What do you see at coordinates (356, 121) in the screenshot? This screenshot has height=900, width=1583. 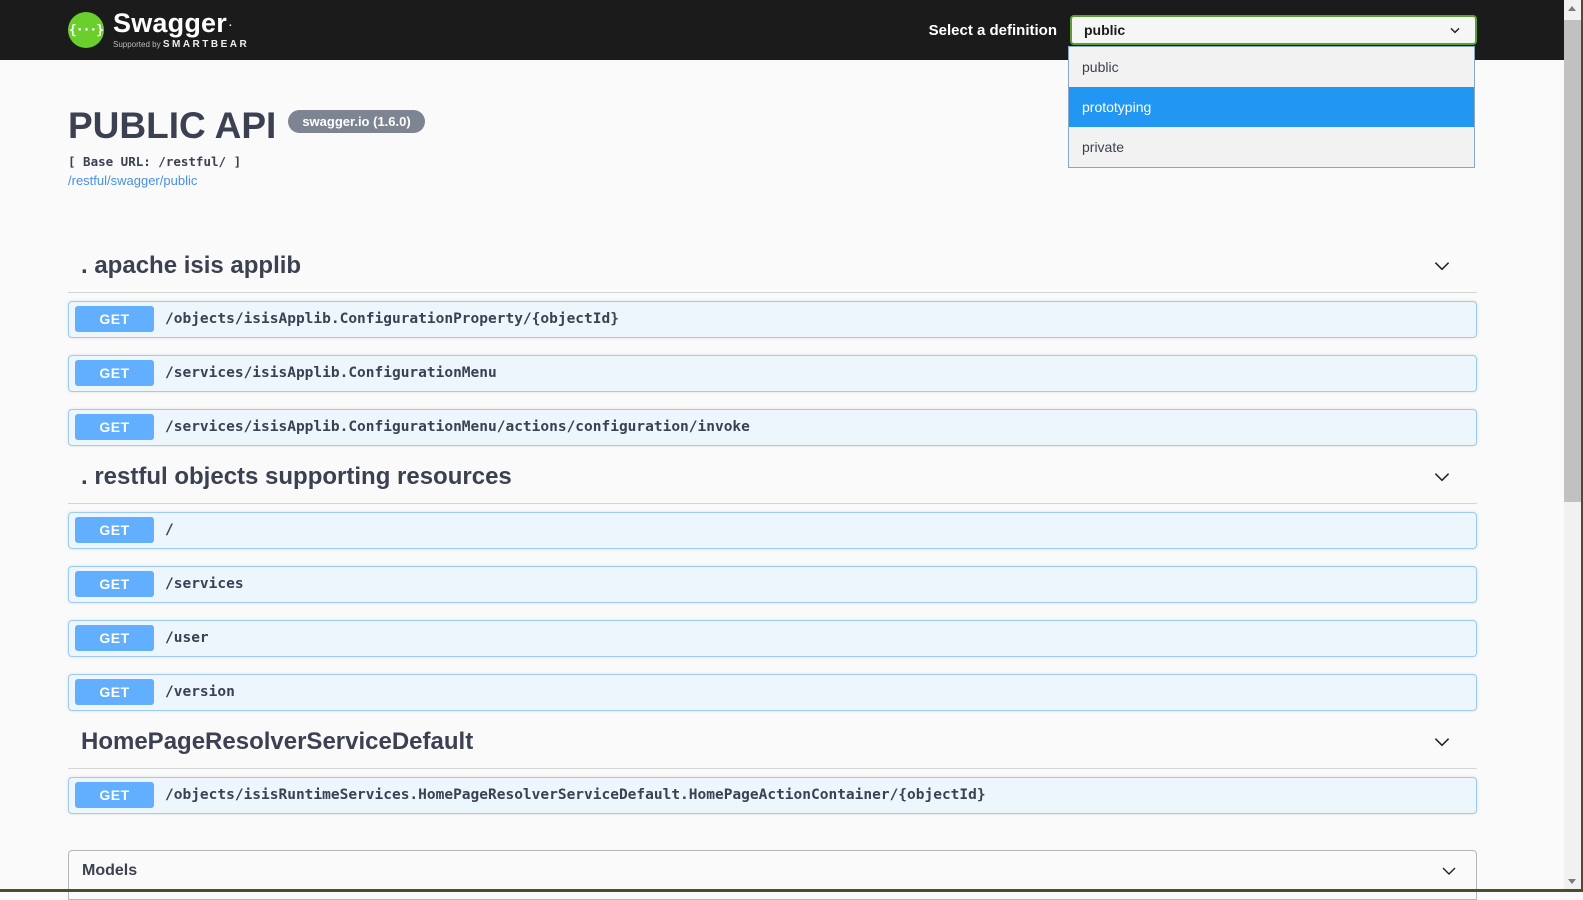 I see `version-badge: swagger.io (1.6.0)` at bounding box center [356, 121].